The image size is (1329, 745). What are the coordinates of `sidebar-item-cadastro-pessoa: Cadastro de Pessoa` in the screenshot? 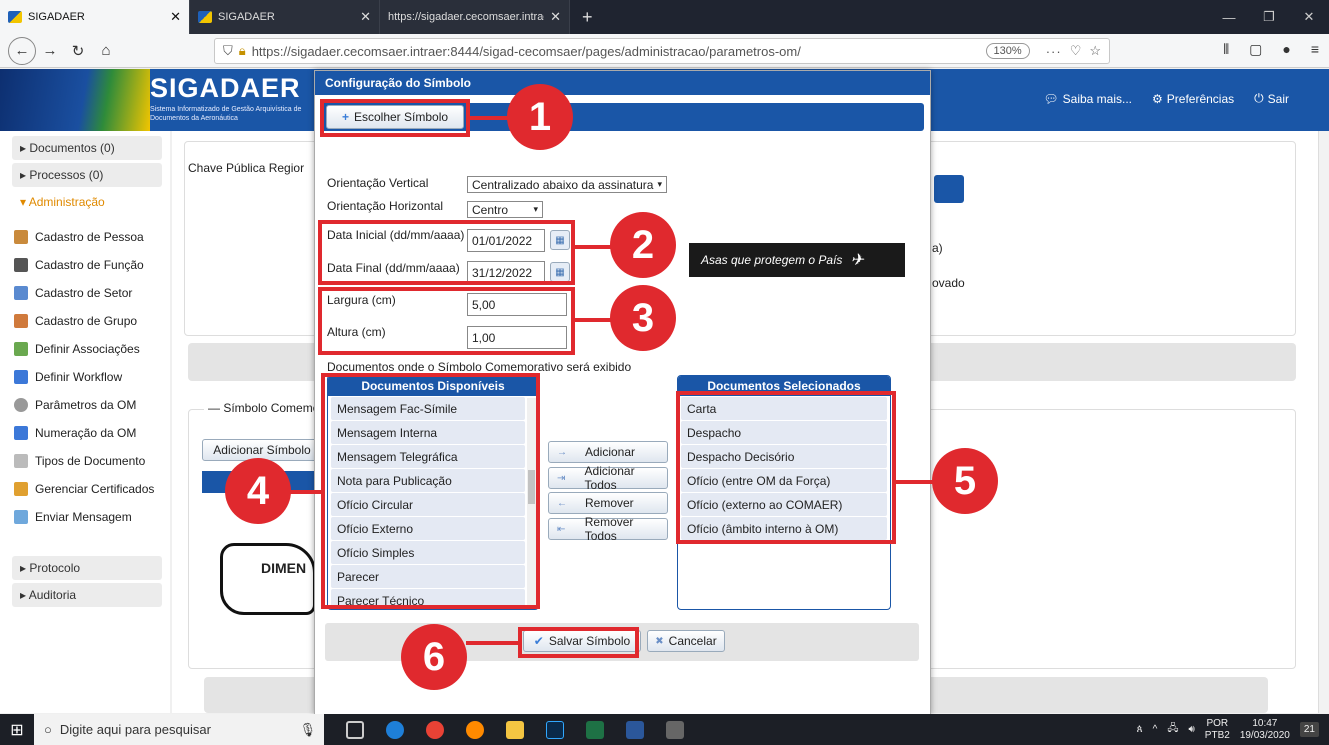 It's located at (94, 237).